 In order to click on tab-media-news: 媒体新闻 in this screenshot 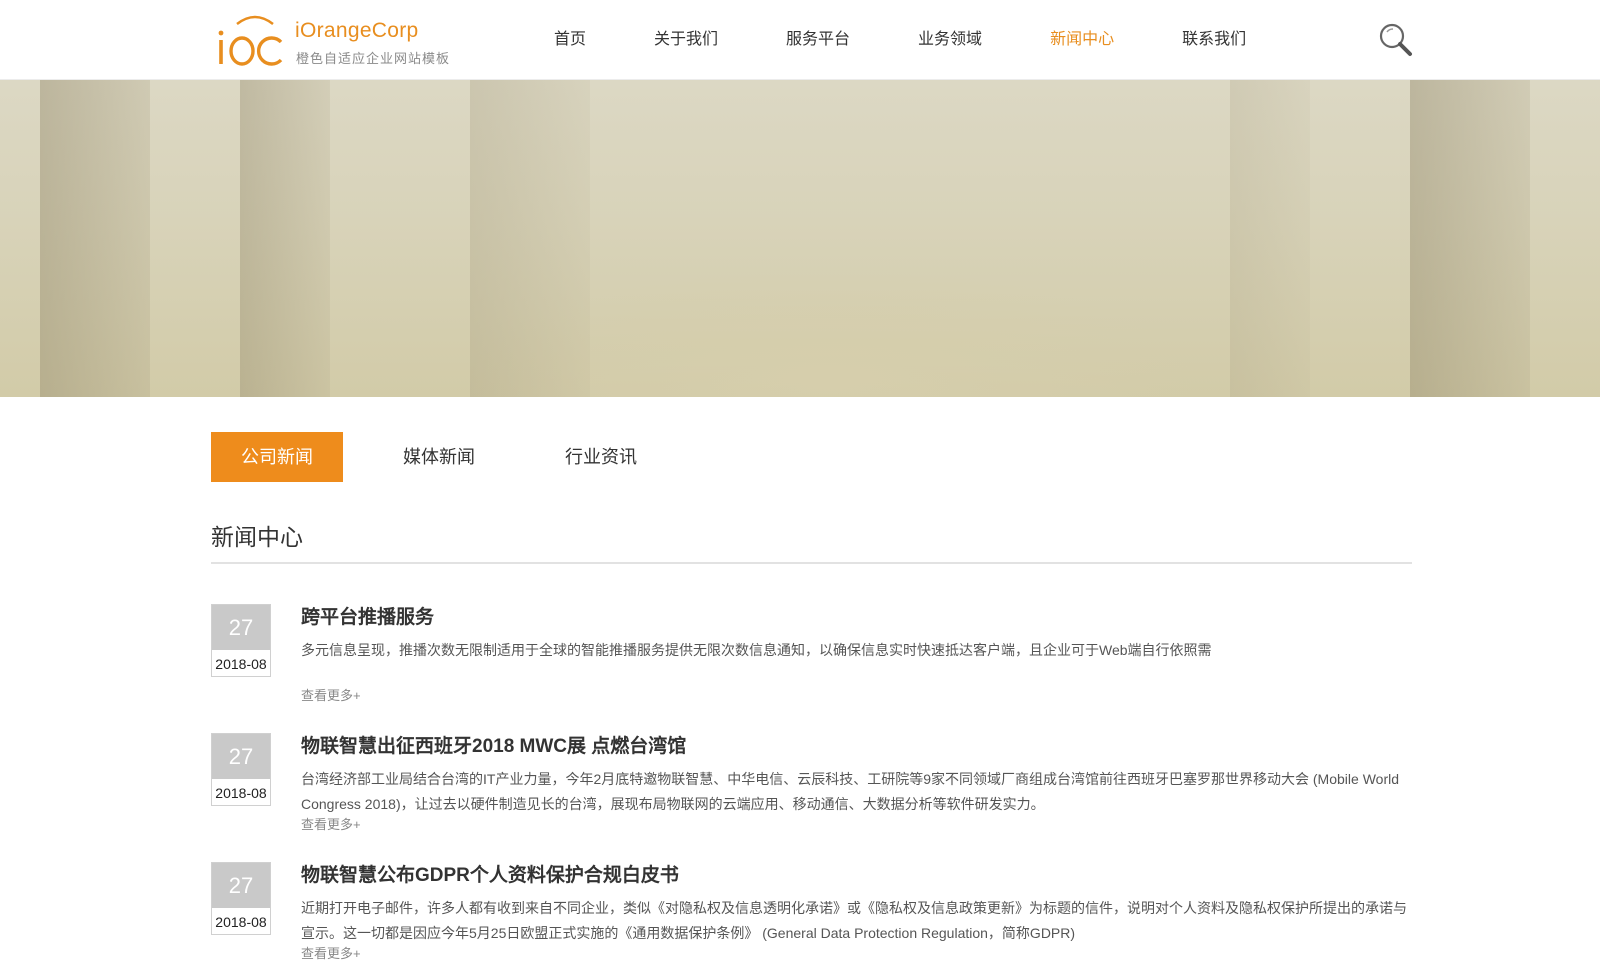, I will do `click(439, 457)`.